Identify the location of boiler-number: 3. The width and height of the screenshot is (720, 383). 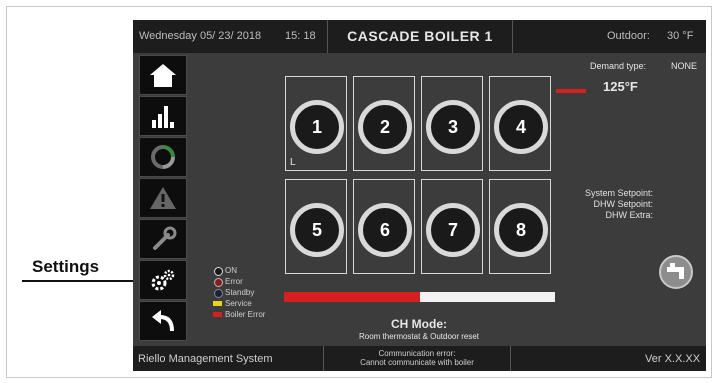
(452, 127).